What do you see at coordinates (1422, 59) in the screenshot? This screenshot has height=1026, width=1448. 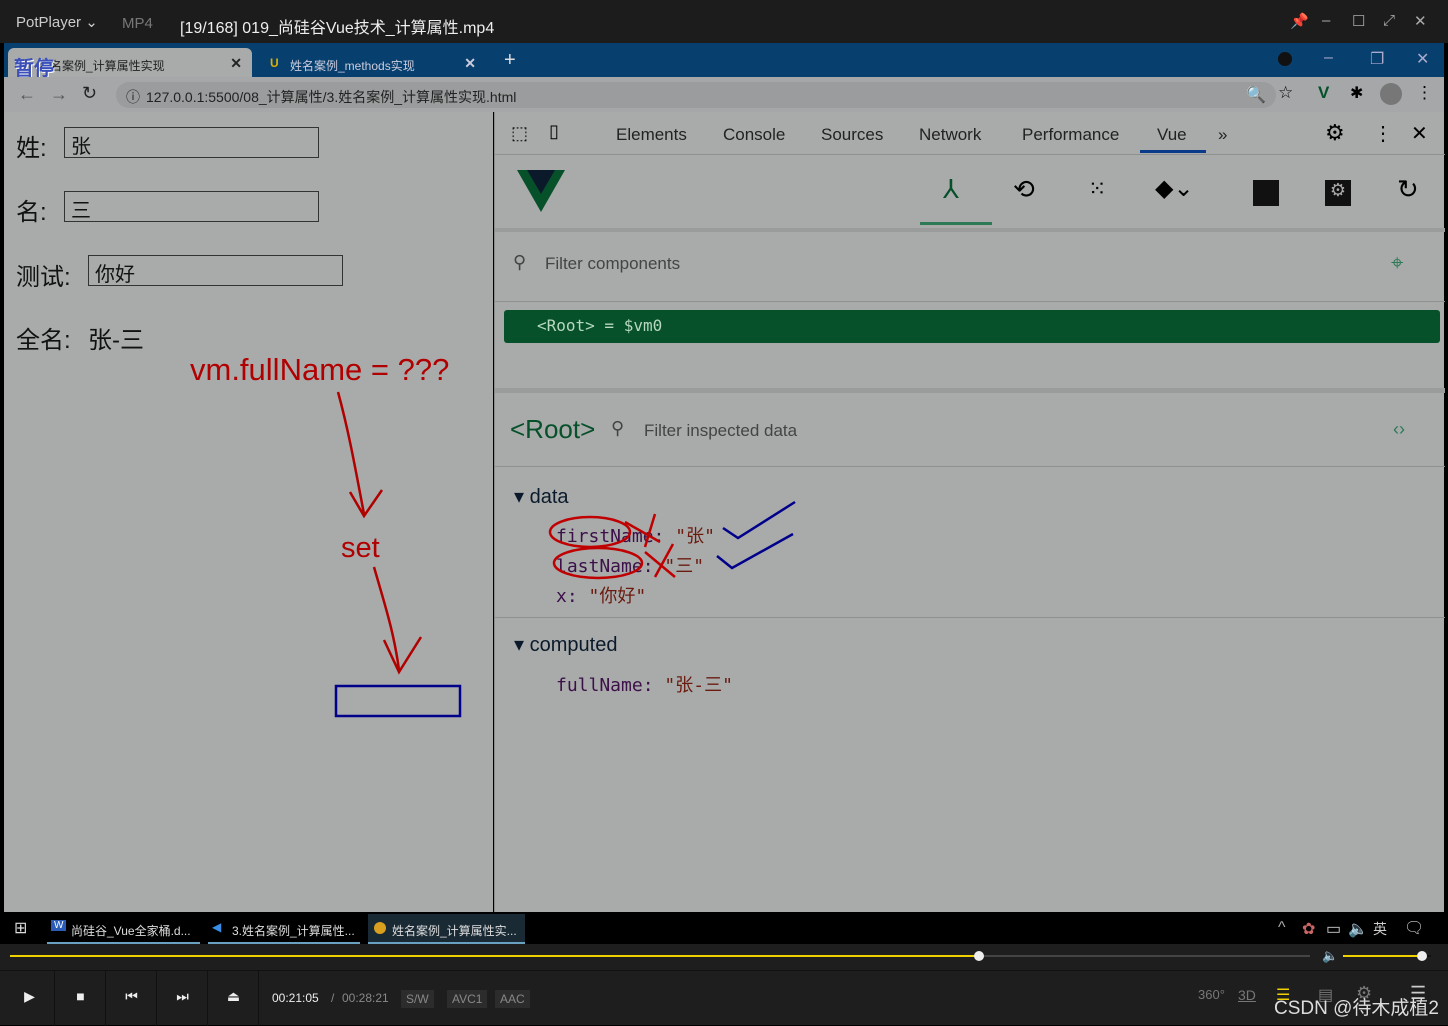 I see `win-close: ✕` at bounding box center [1422, 59].